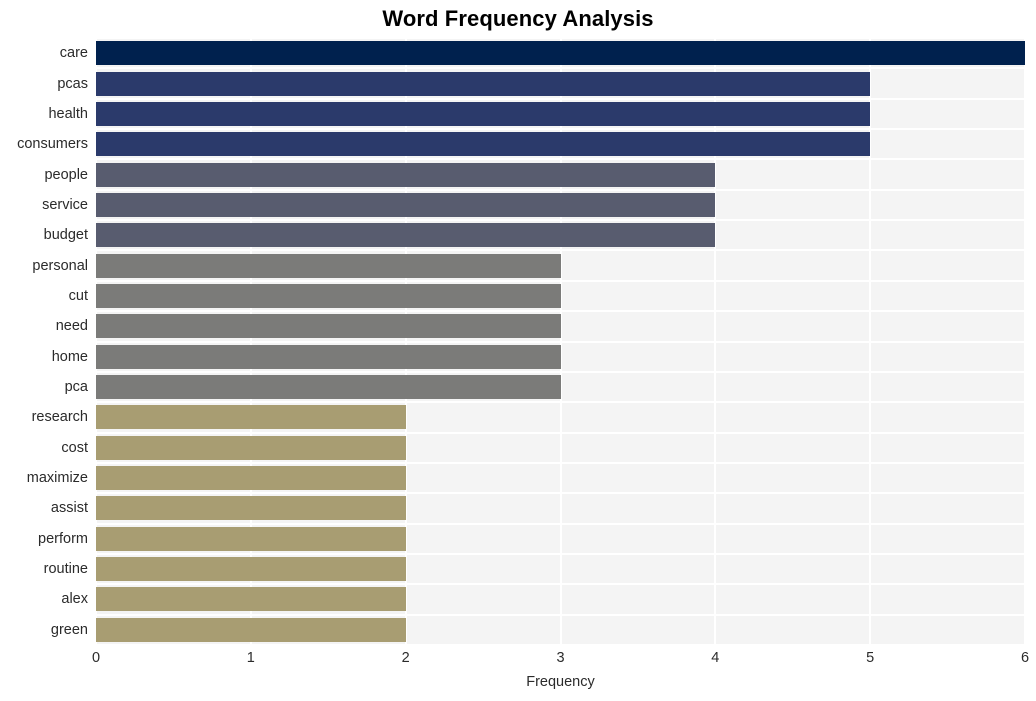 The image size is (1036, 701). Describe the element at coordinates (518, 662) in the screenshot. I see `x-axis-tick-labels: 0 1 2 3 4 5 6` at that location.